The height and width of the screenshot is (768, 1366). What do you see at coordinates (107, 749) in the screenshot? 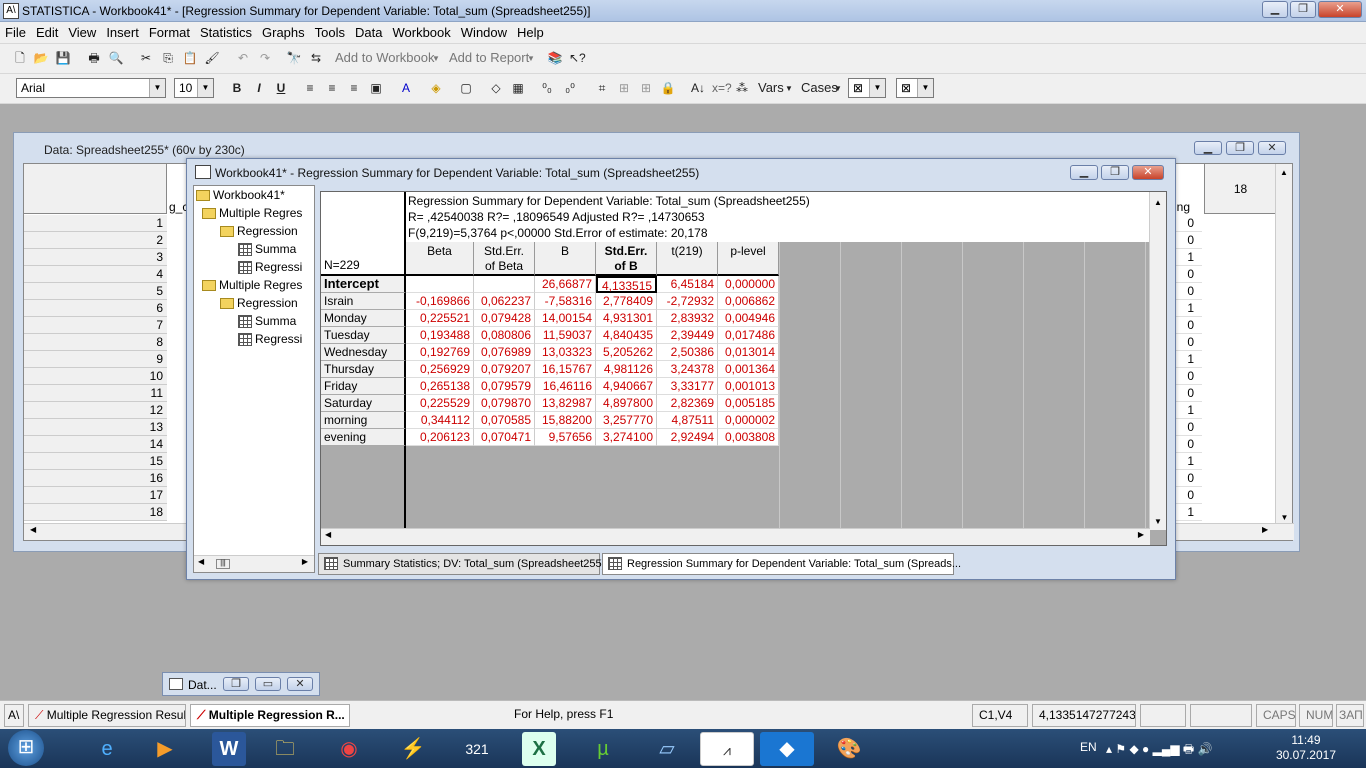
I see `ie-icon: e` at bounding box center [107, 749].